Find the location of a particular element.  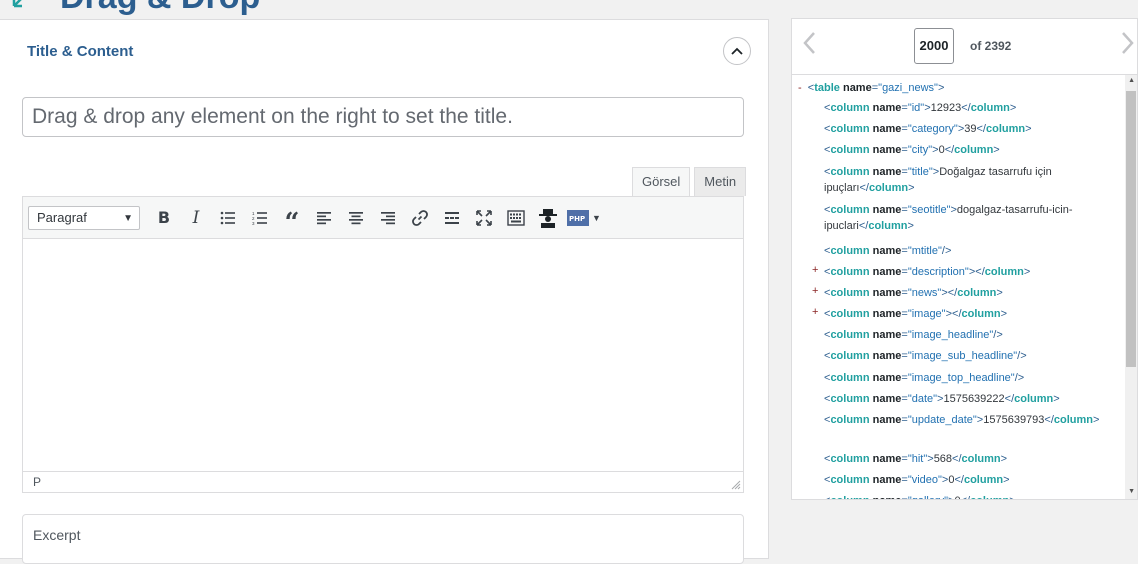

drag-drop-icon is located at coordinates (17, 4).